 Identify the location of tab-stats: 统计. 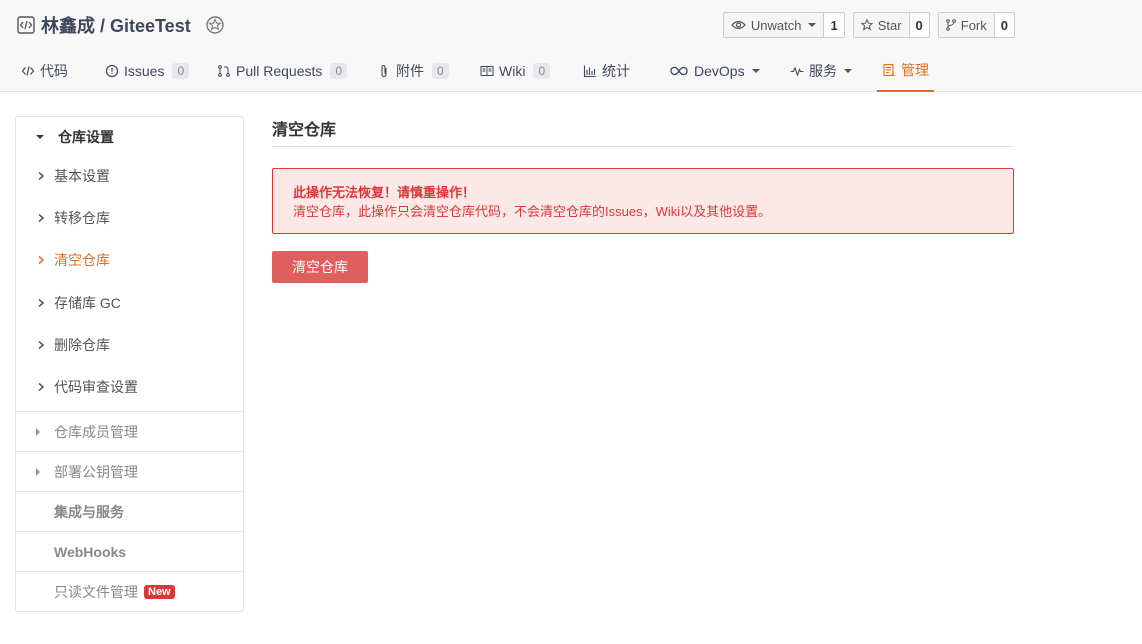
(606, 71).